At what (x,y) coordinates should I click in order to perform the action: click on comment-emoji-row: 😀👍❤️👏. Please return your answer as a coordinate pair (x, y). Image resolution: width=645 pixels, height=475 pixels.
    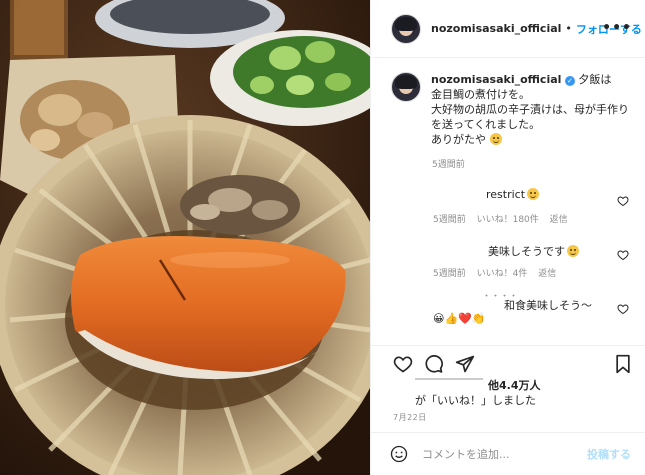
    Looking at the image, I should click on (459, 318).